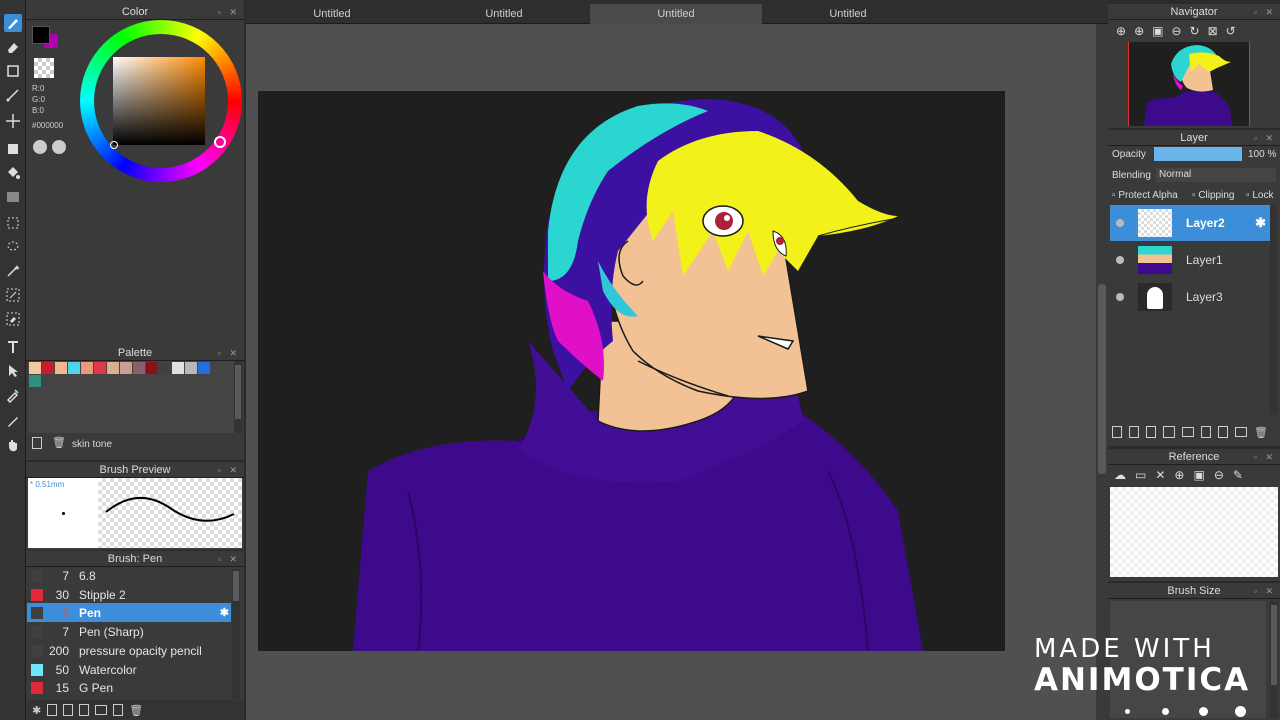 The image size is (1280, 720). Describe the element at coordinates (13, 247) in the screenshot. I see `lasso-tool` at that location.